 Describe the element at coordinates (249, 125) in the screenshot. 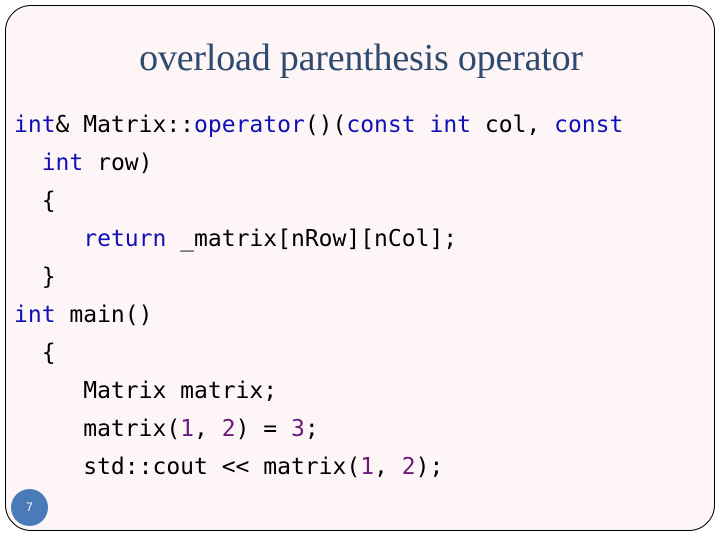

I see `code-keyword: operator` at that location.